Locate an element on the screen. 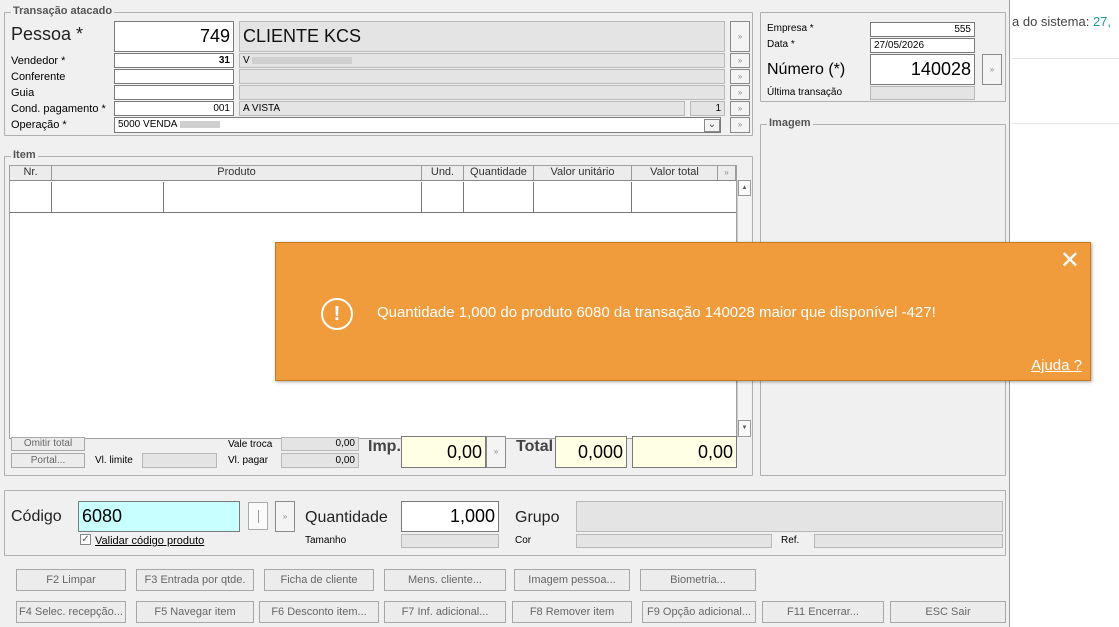  scroll-down-button: ▼ is located at coordinates (744, 428).